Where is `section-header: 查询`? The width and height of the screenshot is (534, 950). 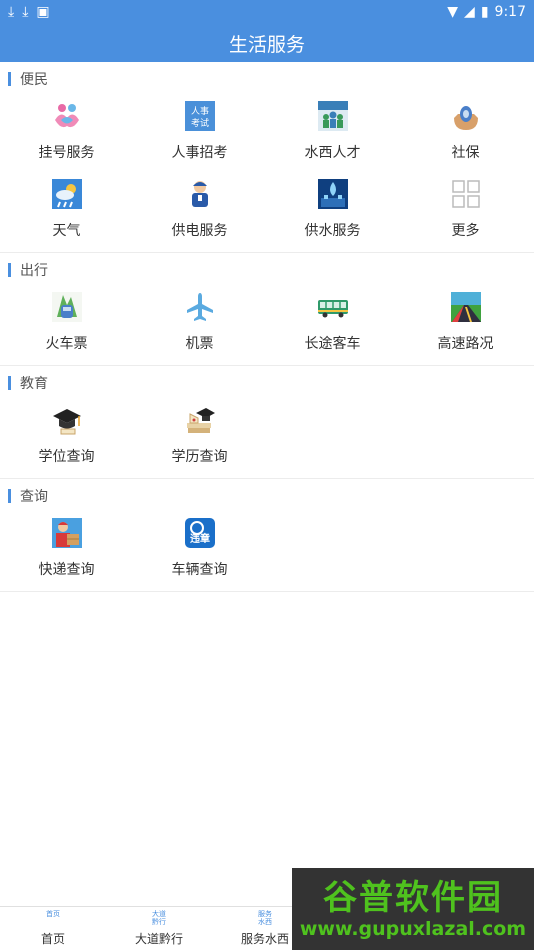 section-header: 查询 is located at coordinates (267, 496).